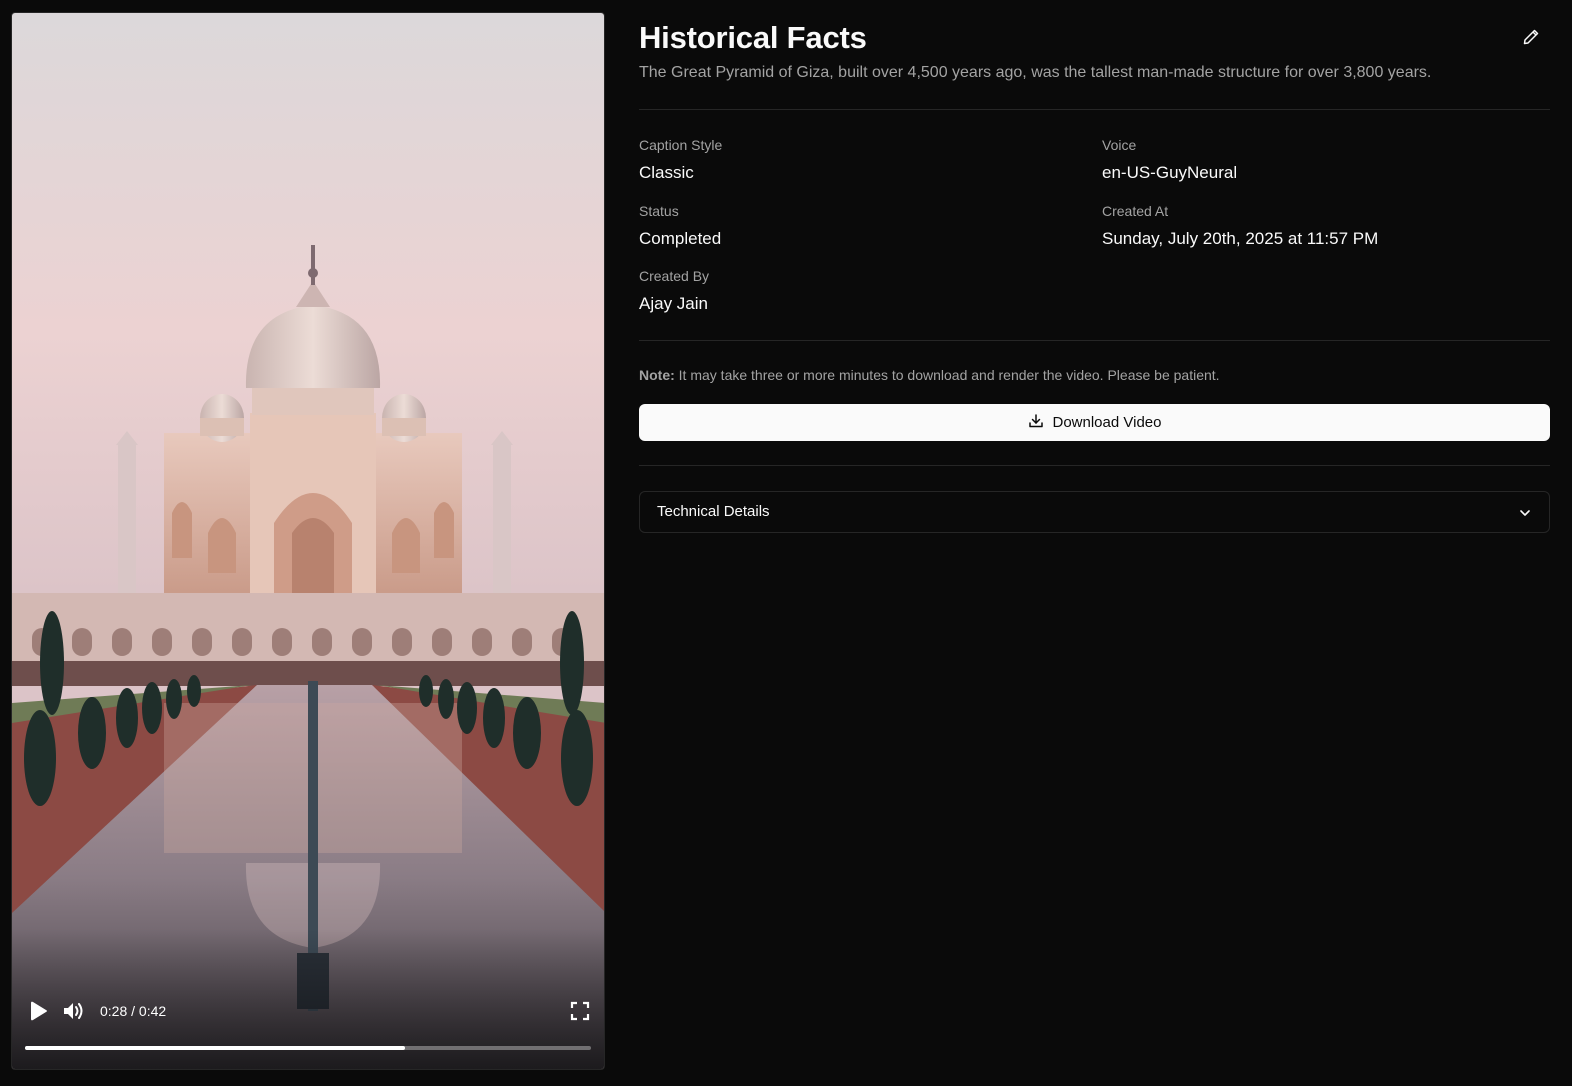  I want to click on video-progress-bar, so click(308, 1048).